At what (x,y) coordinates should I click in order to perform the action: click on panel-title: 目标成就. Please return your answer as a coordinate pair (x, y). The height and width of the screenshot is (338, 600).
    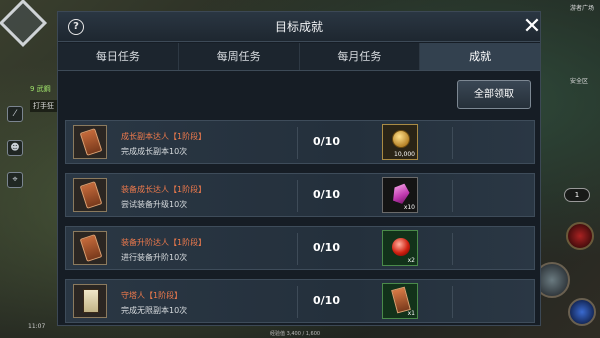
    Looking at the image, I should click on (298, 27).